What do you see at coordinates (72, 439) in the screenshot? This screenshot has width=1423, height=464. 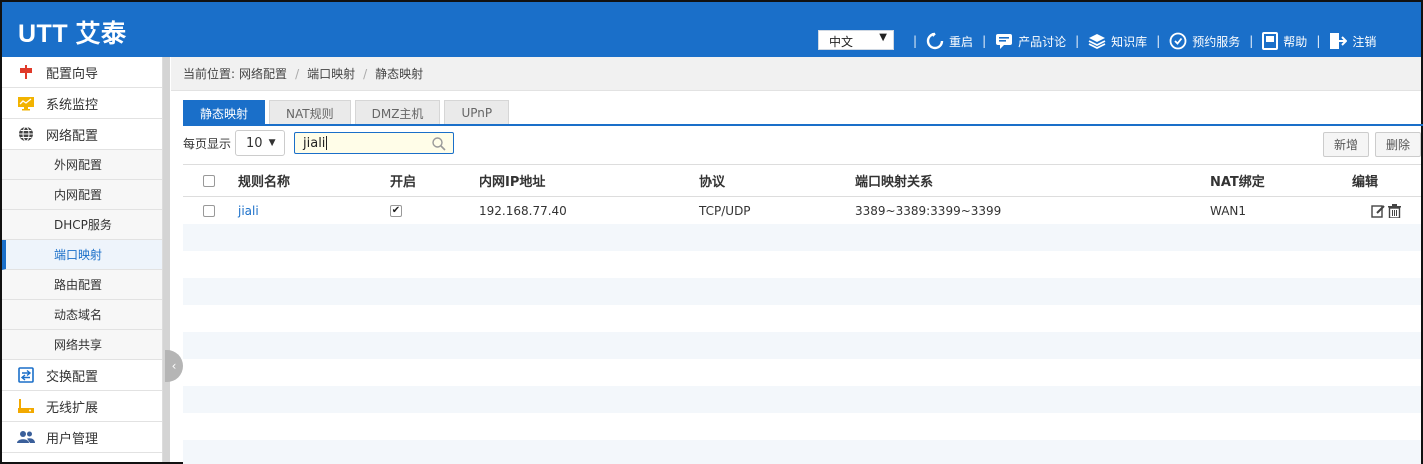 I see `sidebar-item-label: 用户管理` at bounding box center [72, 439].